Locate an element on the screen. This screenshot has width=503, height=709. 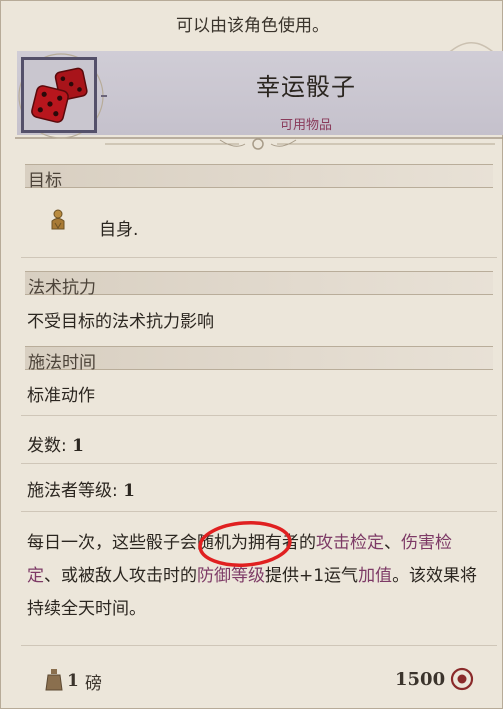
caster-level-value: 1 is located at coordinates (129, 491).